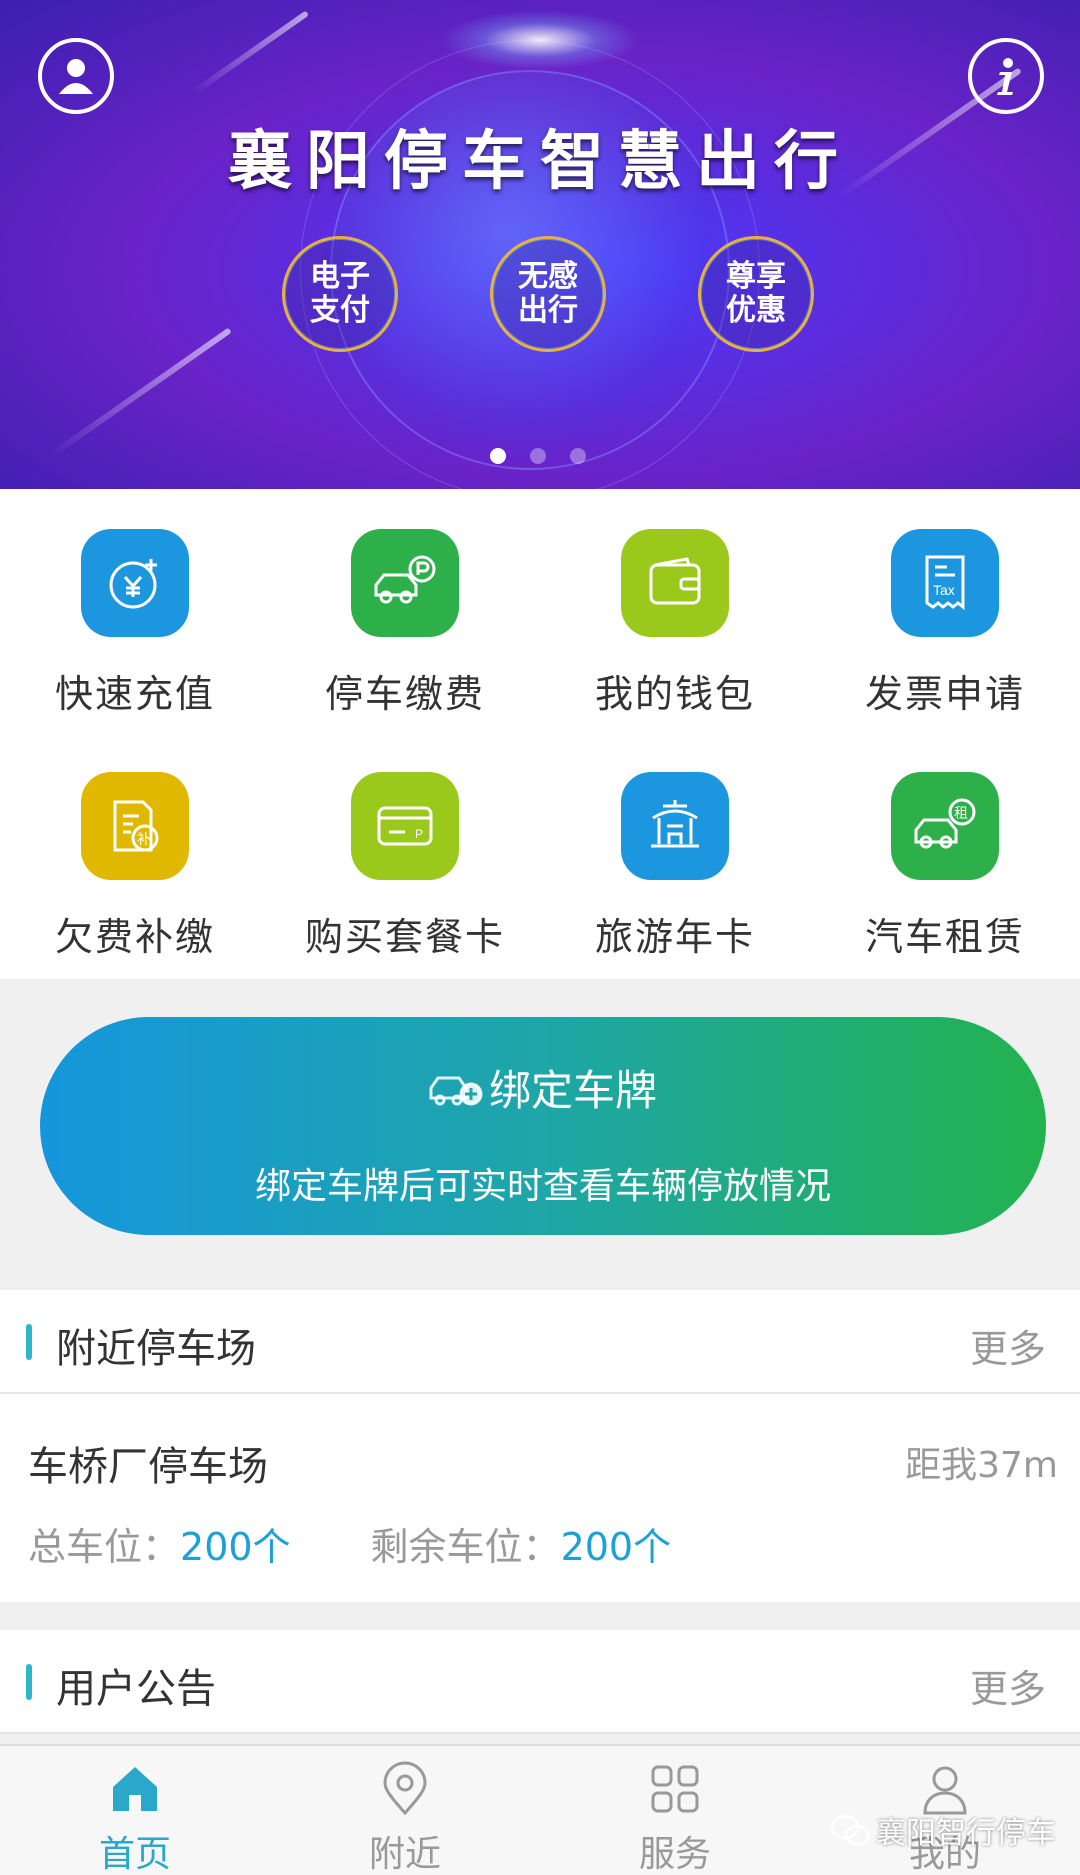  What do you see at coordinates (1006, 76) in the screenshot?
I see `info-icon` at bounding box center [1006, 76].